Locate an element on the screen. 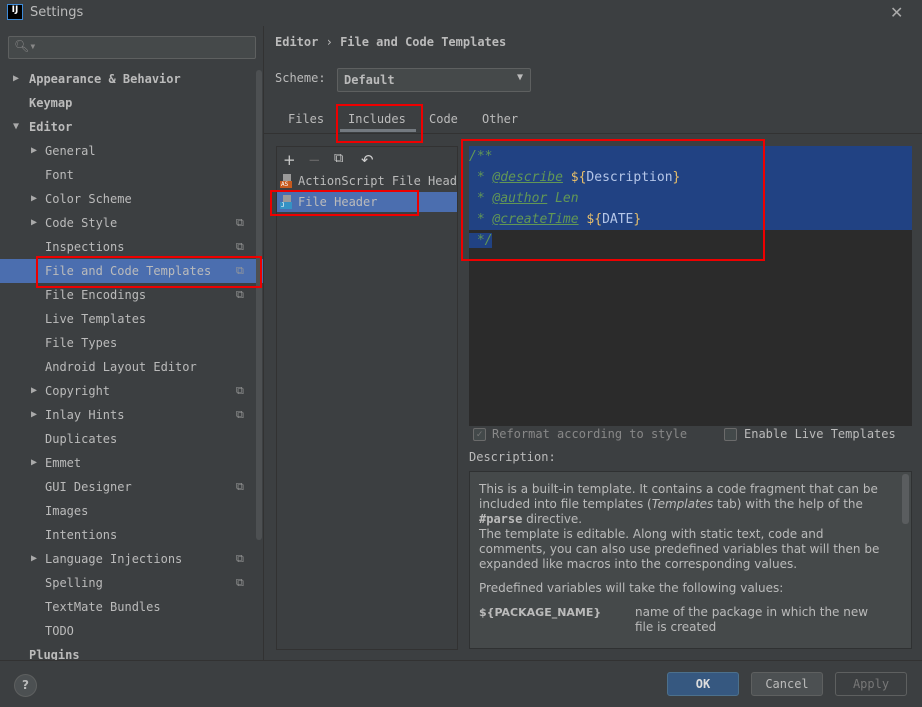  sidebar-item-label: Spelling is located at coordinates (74, 583).